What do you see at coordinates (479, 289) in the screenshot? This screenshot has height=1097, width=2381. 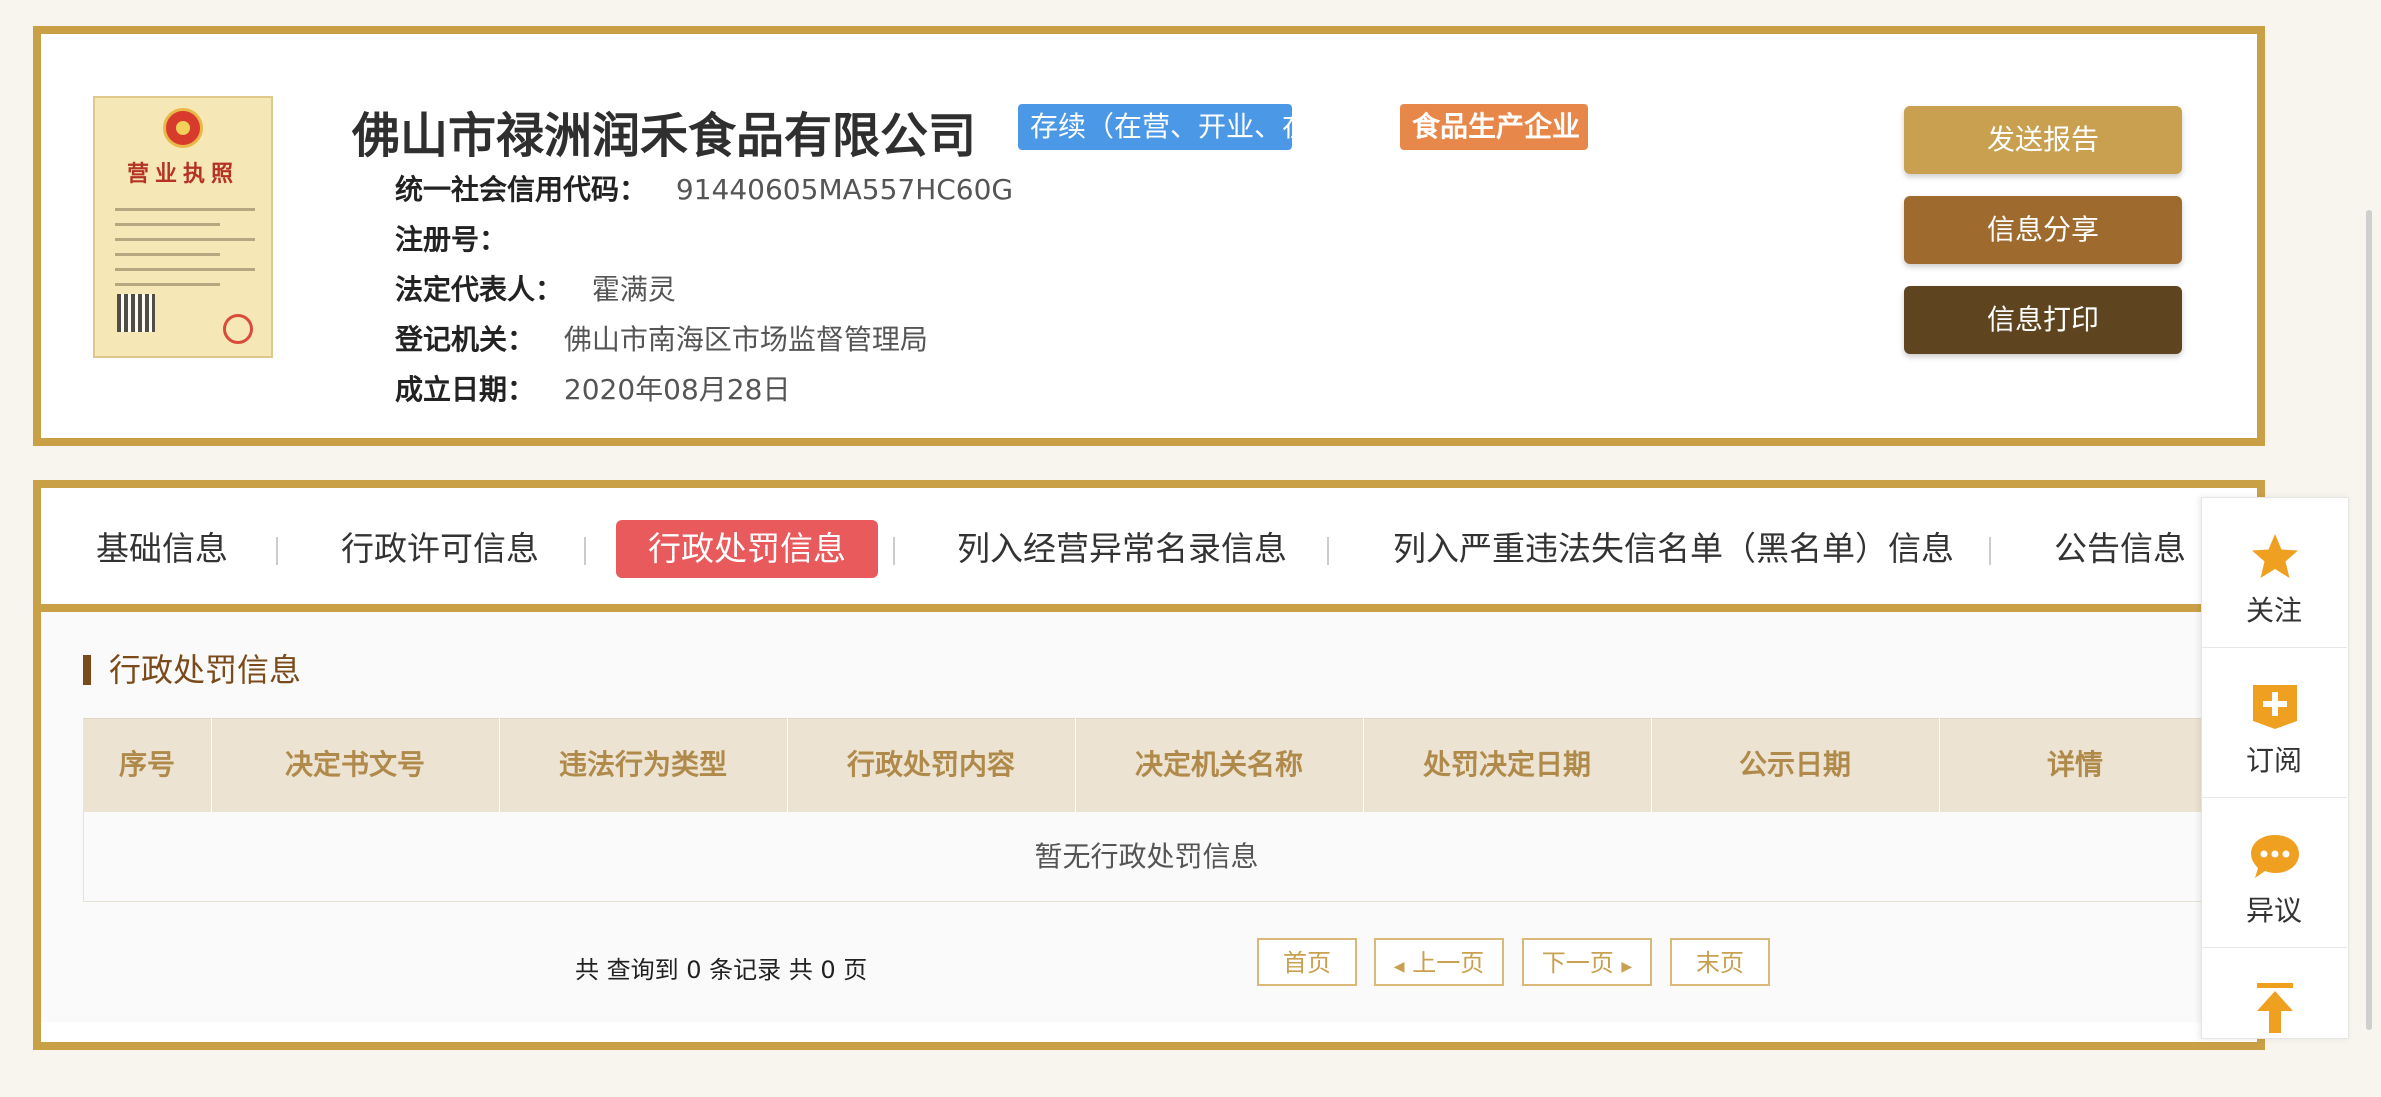 I see `legal-representative-label: 法定代表人：` at bounding box center [479, 289].